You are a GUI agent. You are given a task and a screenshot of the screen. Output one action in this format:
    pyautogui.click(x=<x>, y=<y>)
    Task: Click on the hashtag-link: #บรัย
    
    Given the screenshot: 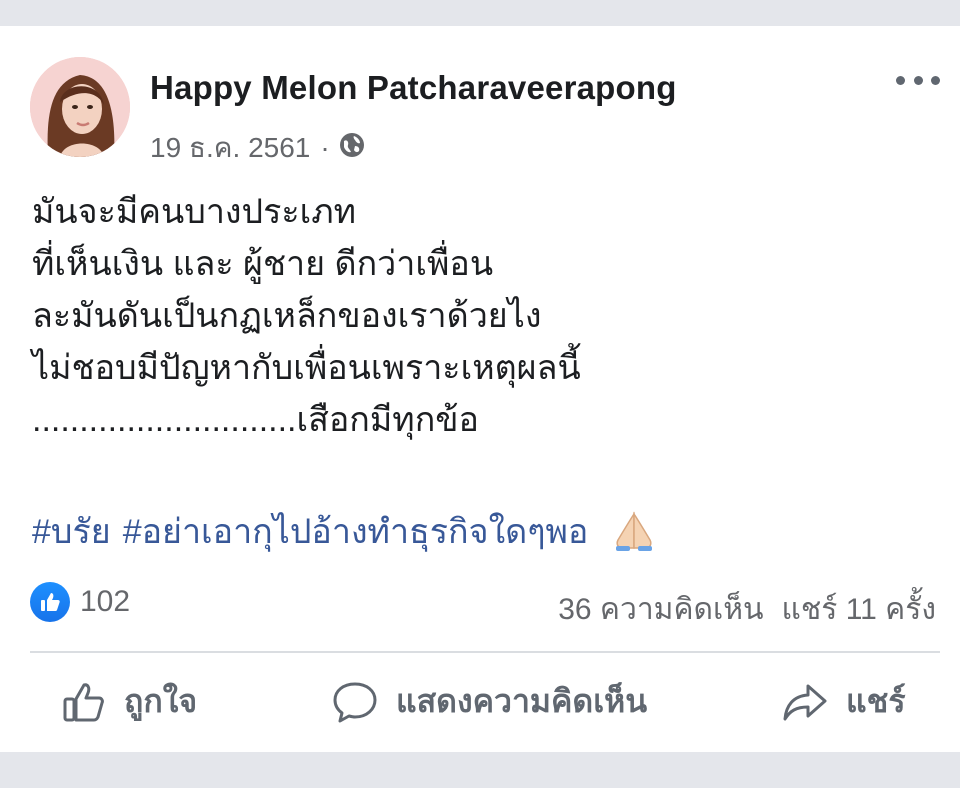 What is the action you would take?
    pyautogui.click(x=71, y=531)
    